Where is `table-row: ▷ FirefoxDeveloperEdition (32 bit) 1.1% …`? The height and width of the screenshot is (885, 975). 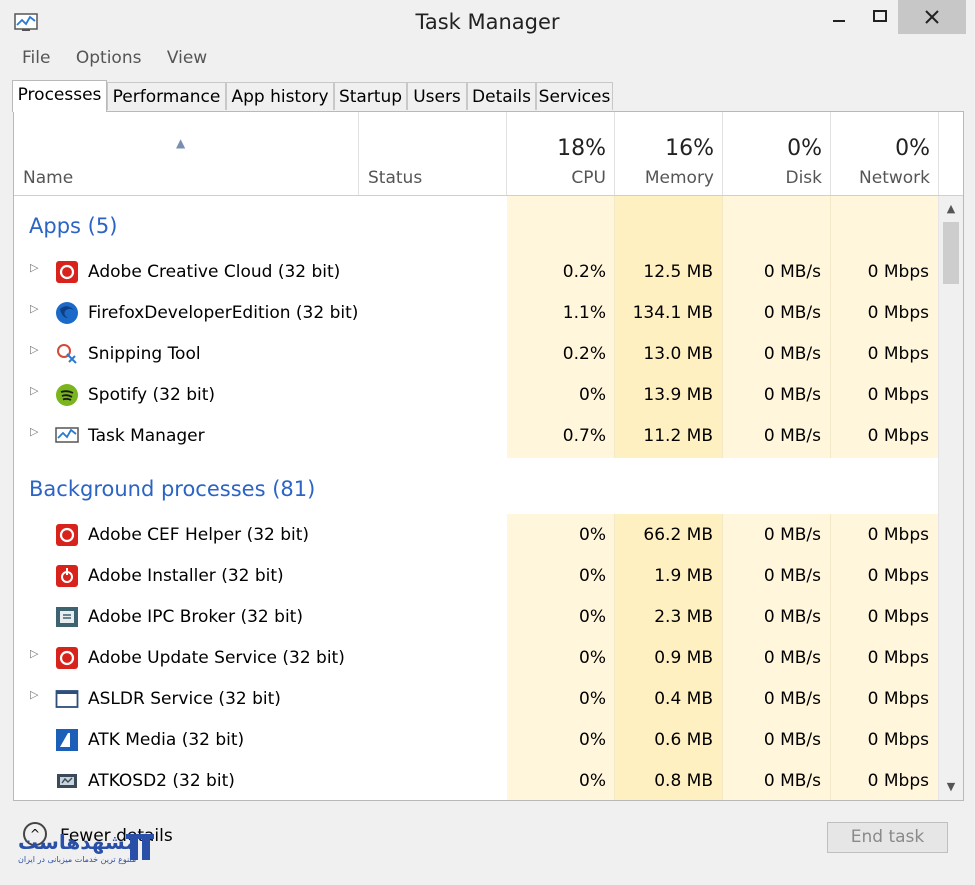 table-row: ▷ FirefoxDeveloperEdition (32 bit) 1.1% … is located at coordinates (476, 313).